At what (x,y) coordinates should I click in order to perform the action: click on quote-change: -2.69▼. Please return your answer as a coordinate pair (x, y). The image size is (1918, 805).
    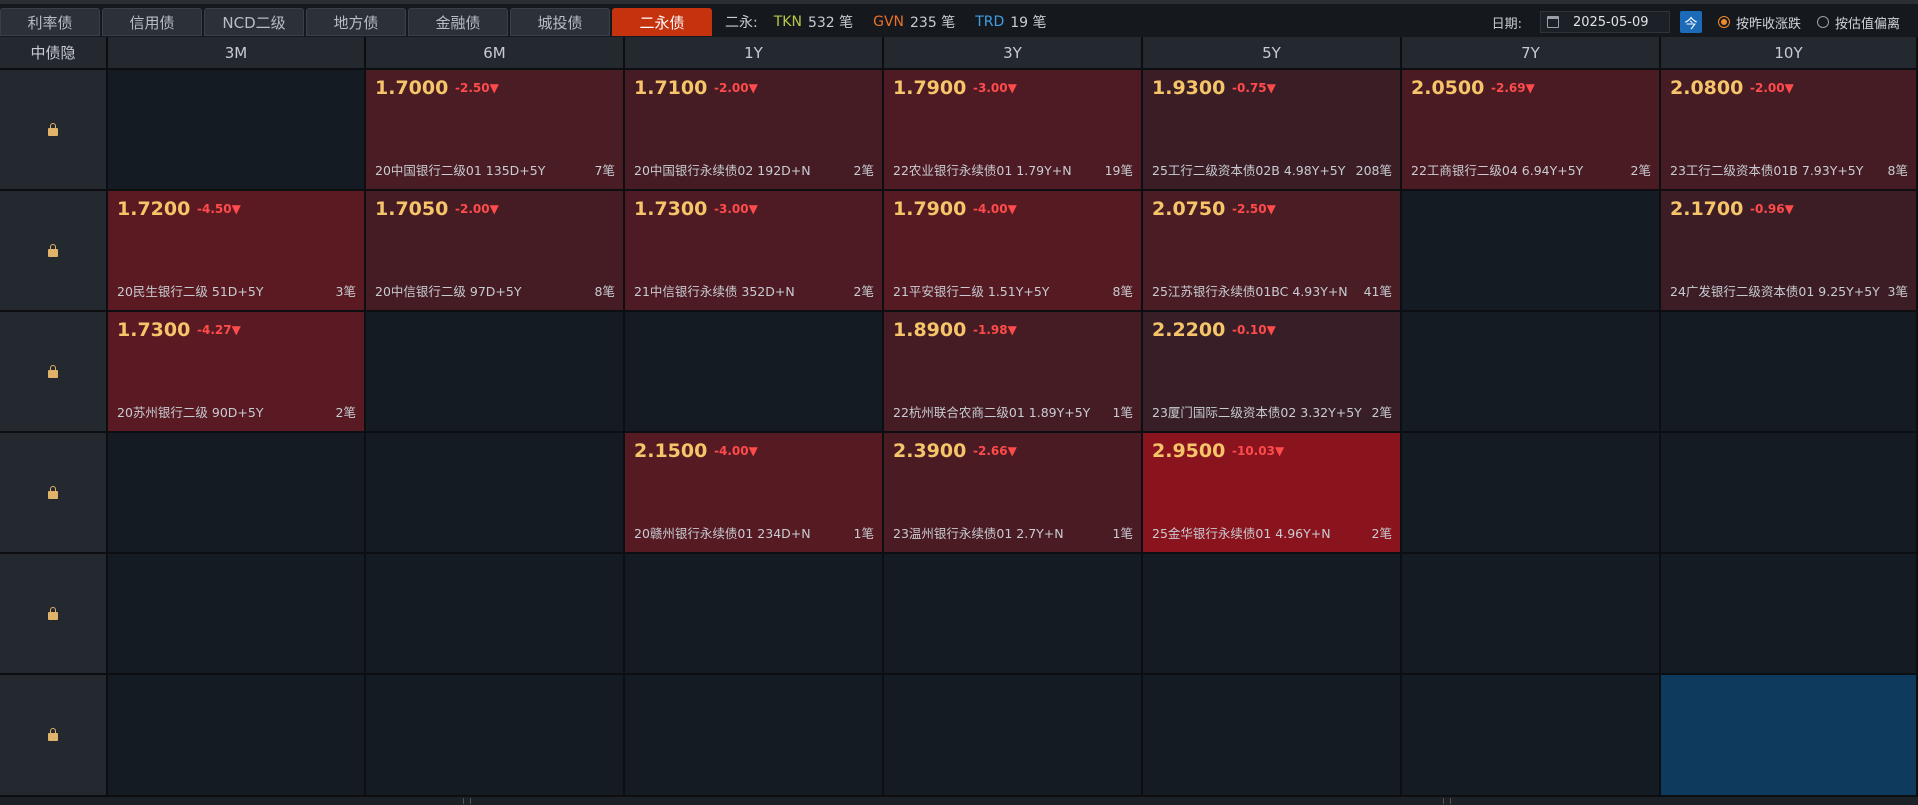
    Looking at the image, I should click on (1513, 88).